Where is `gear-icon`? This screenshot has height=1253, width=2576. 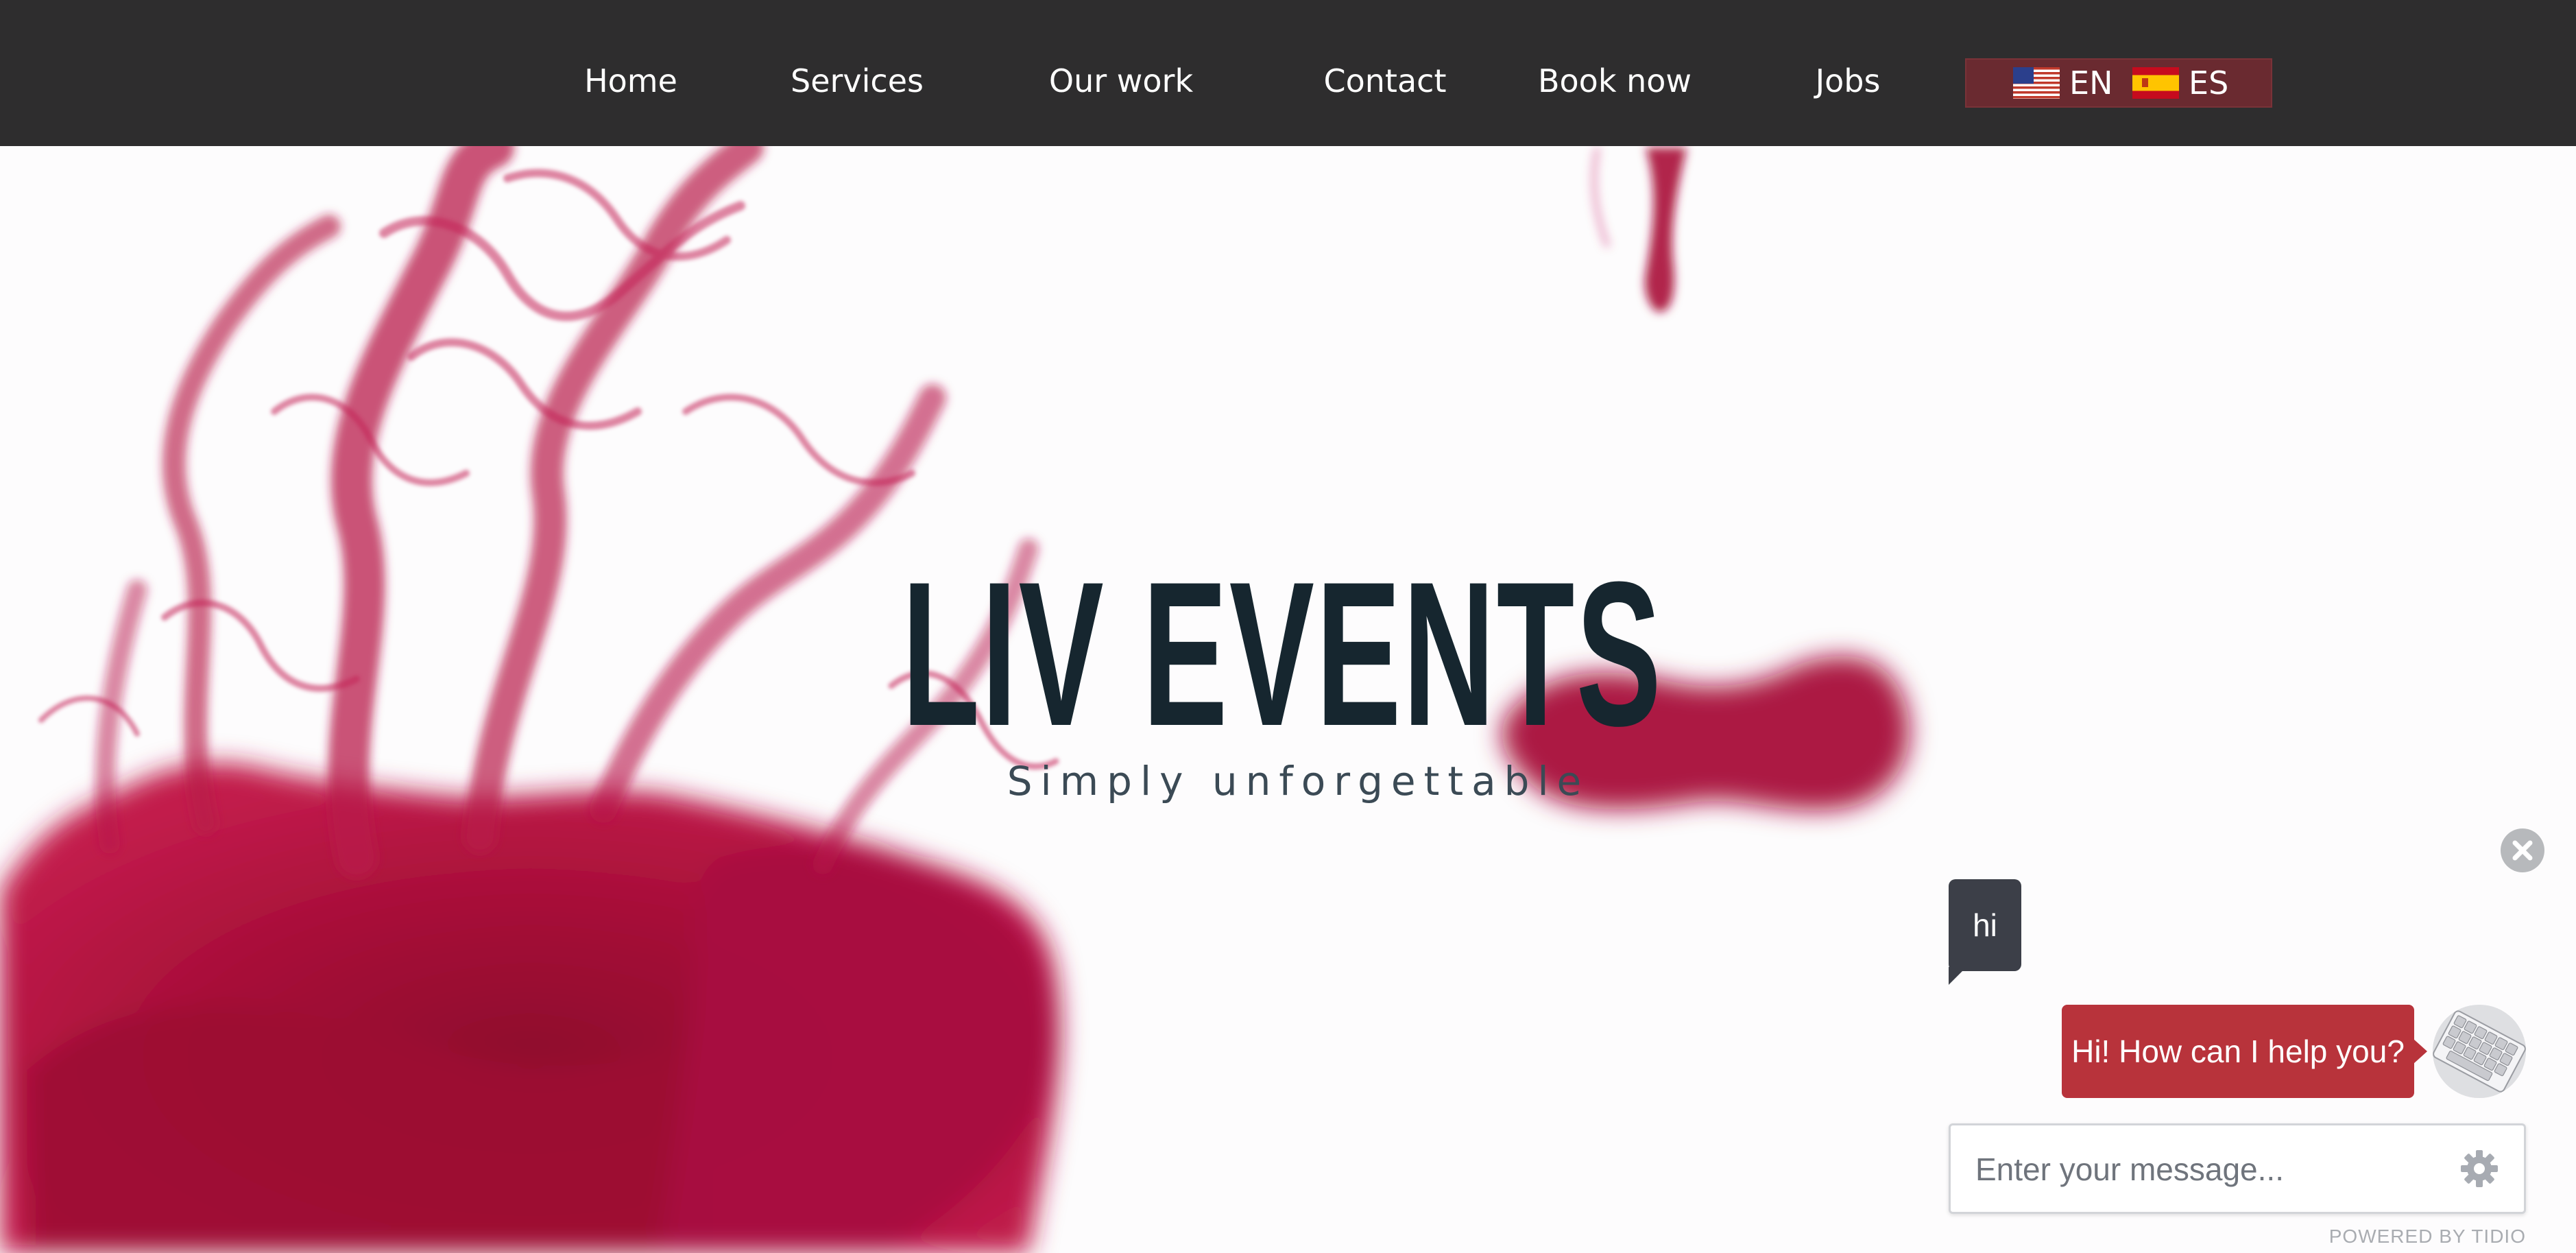 gear-icon is located at coordinates (2480, 1168).